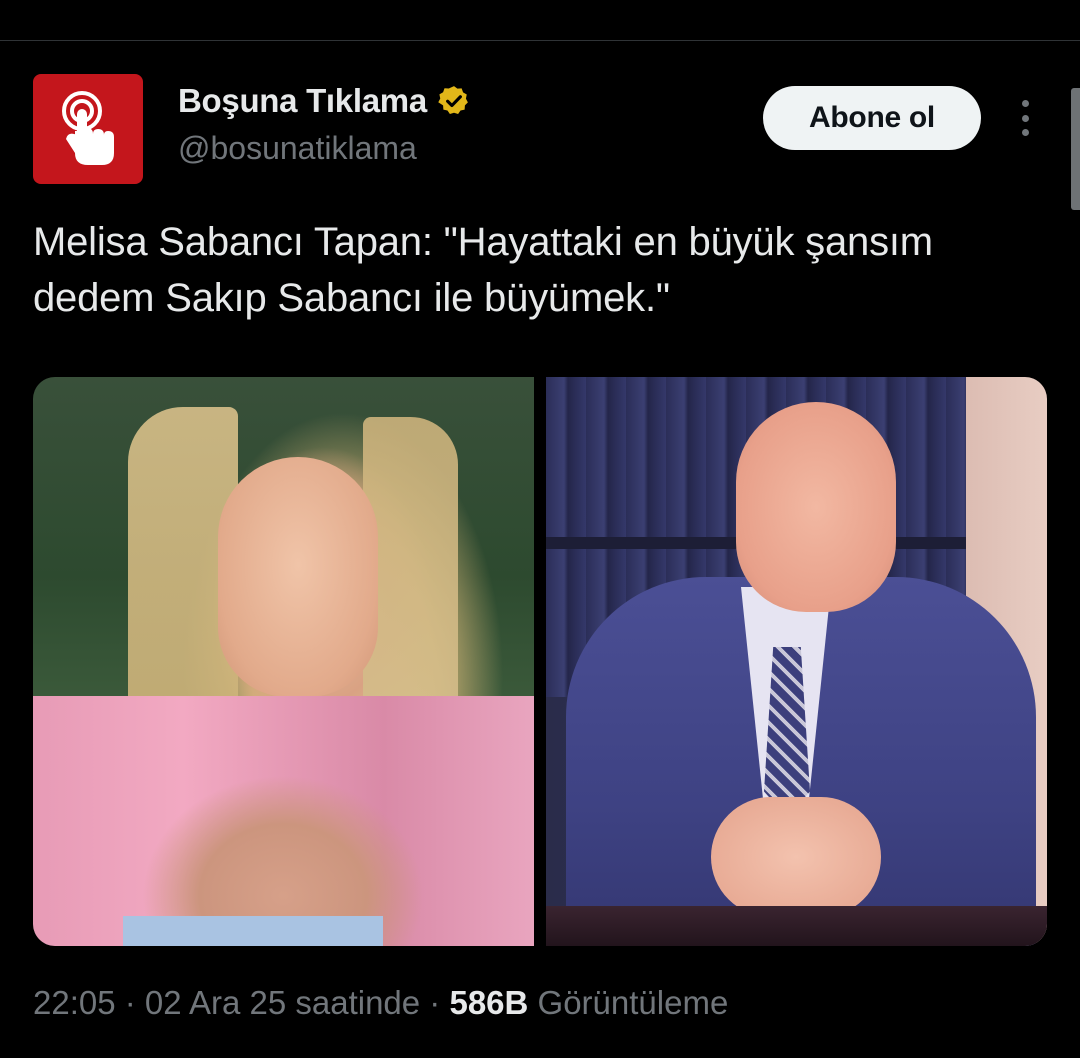 The image size is (1080, 1058). What do you see at coordinates (488, 1003) in the screenshot?
I see `views-count: 586B` at bounding box center [488, 1003].